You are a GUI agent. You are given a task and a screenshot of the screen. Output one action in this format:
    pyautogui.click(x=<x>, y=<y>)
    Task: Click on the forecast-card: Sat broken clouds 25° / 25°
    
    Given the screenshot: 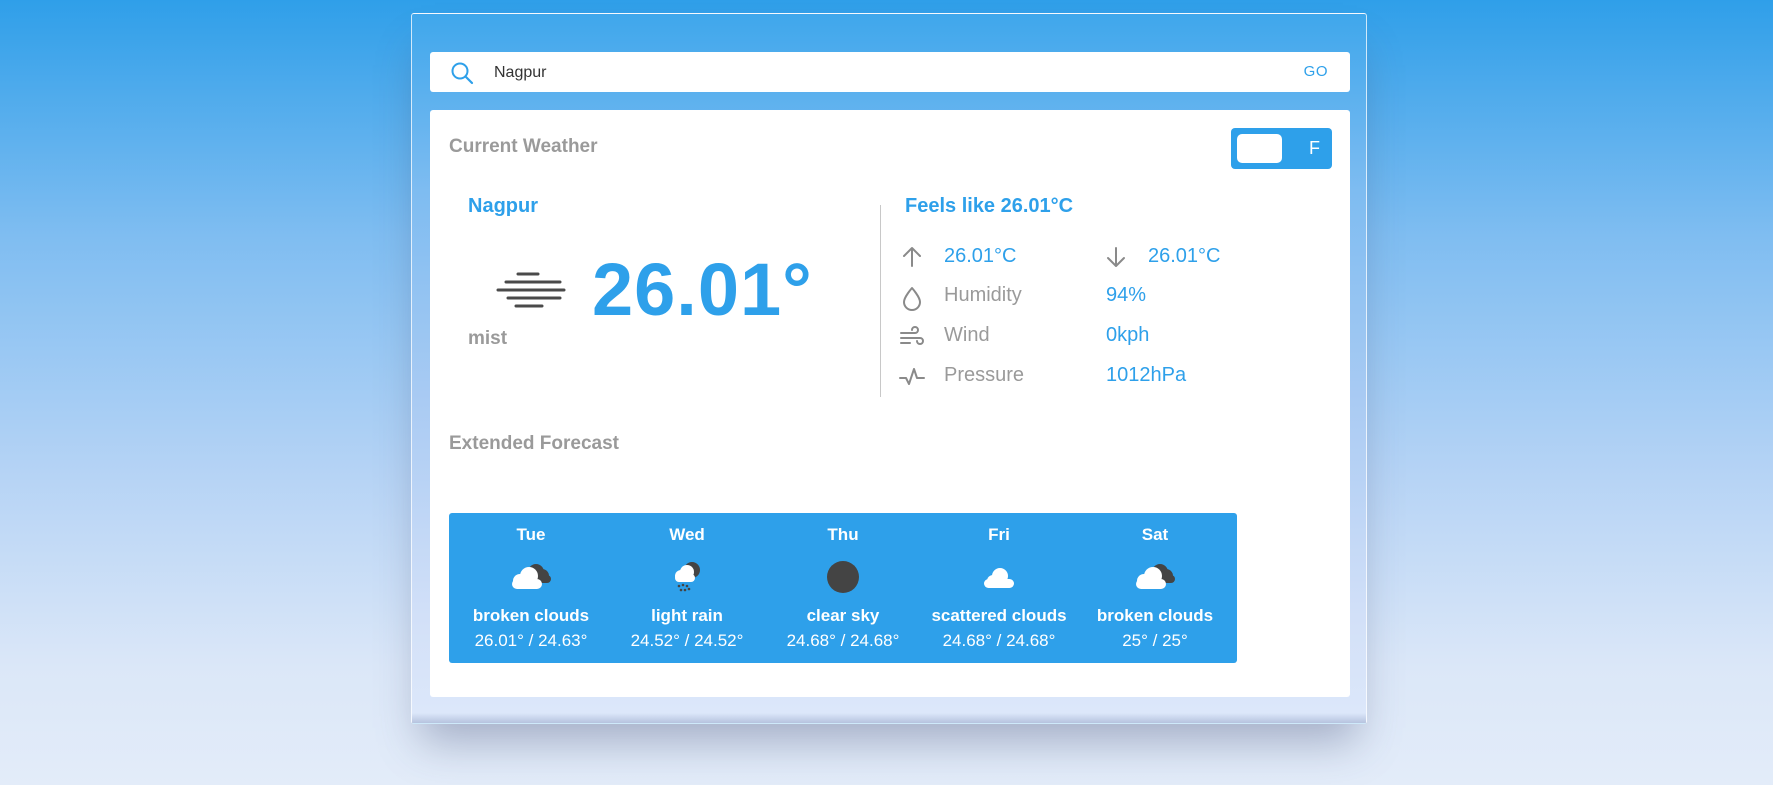 What is the action you would take?
    pyautogui.click(x=1155, y=588)
    